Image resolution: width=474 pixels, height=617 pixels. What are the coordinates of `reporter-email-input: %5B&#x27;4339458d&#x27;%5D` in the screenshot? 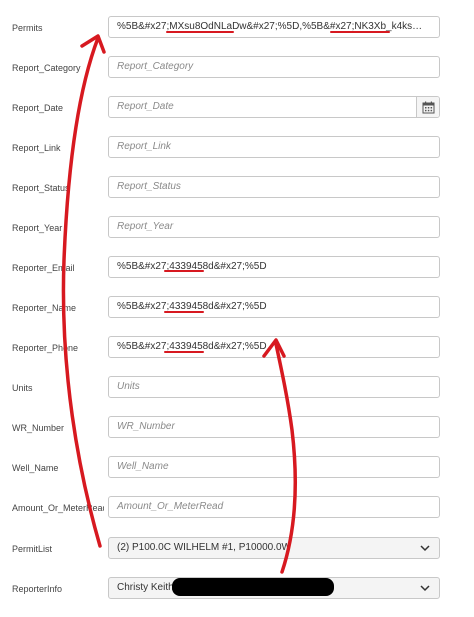 It's located at (274, 267).